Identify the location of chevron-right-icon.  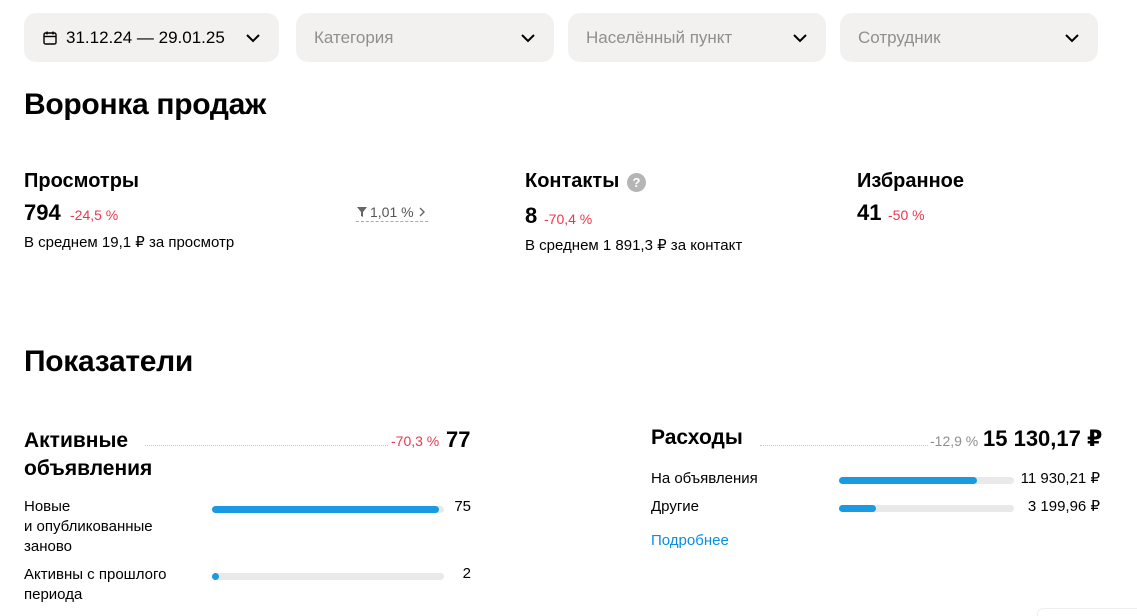
(422, 212).